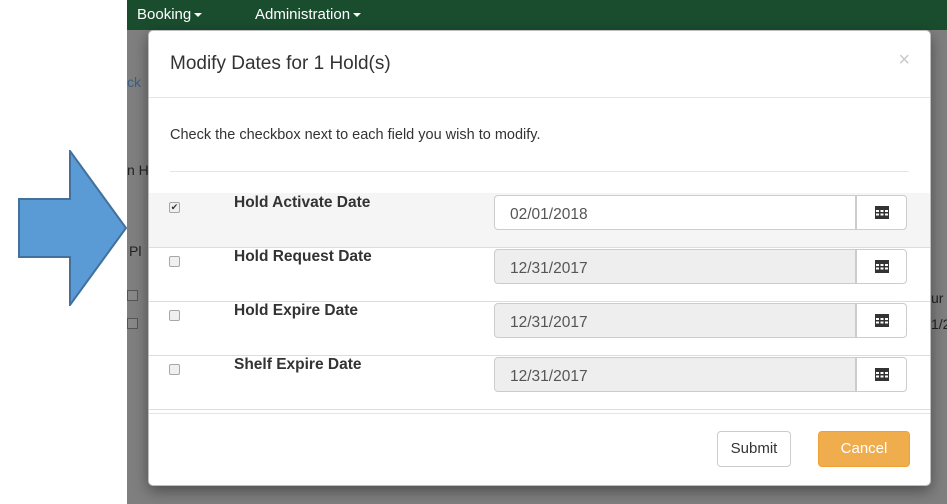 This screenshot has height=504, width=947. I want to click on nav-booking: Booking, so click(170, 14).